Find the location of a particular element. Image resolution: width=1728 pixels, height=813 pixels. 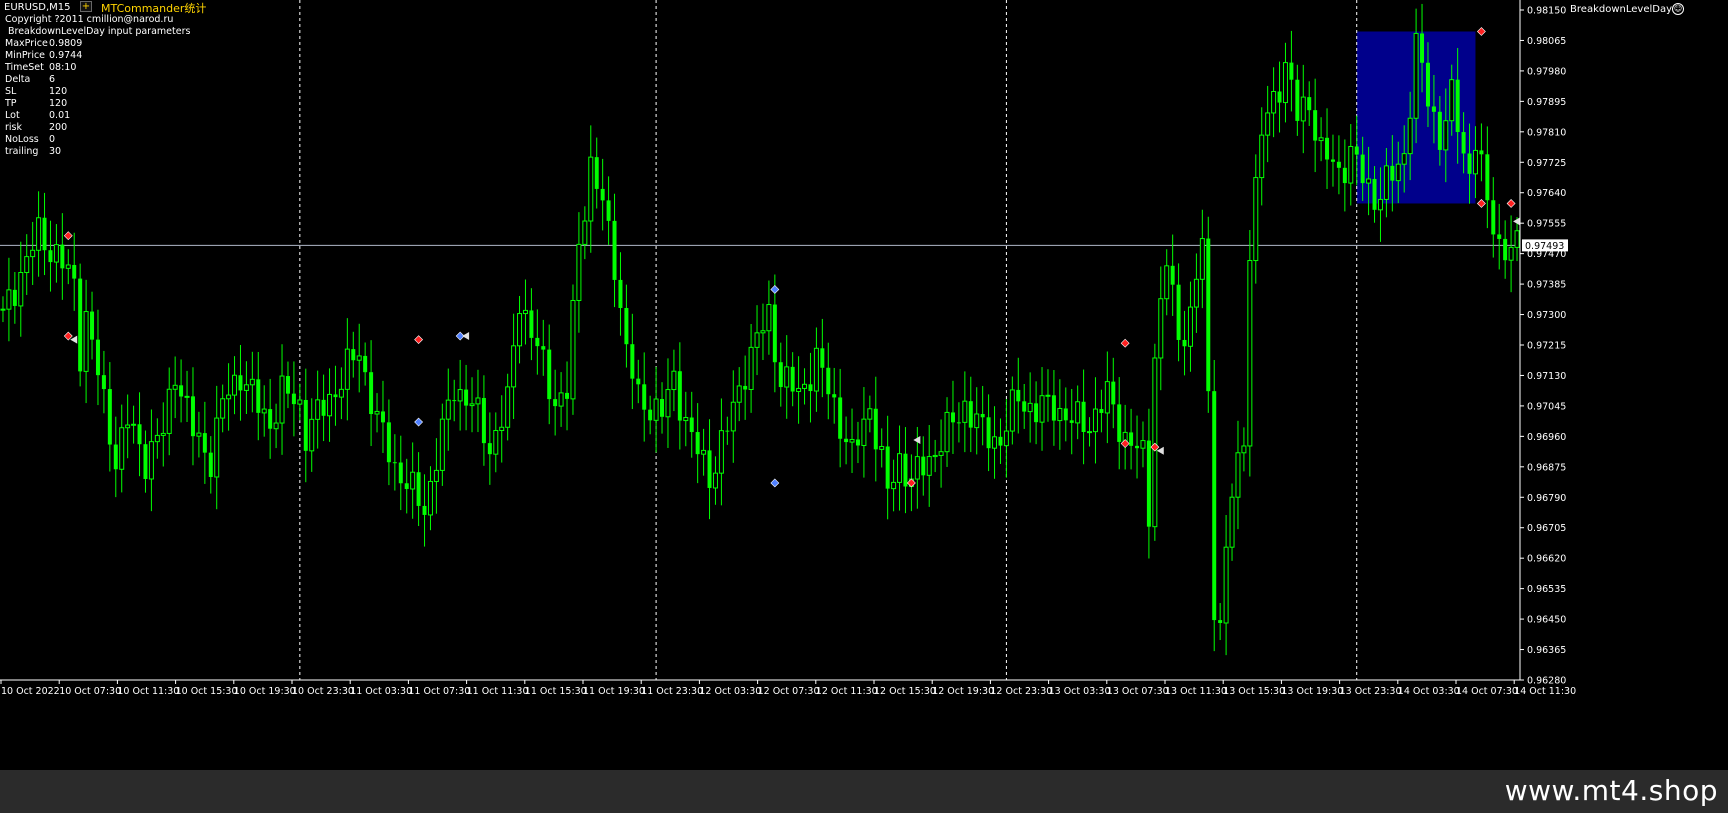

y-tick-label: 0.97725 is located at coordinates (1546, 163).